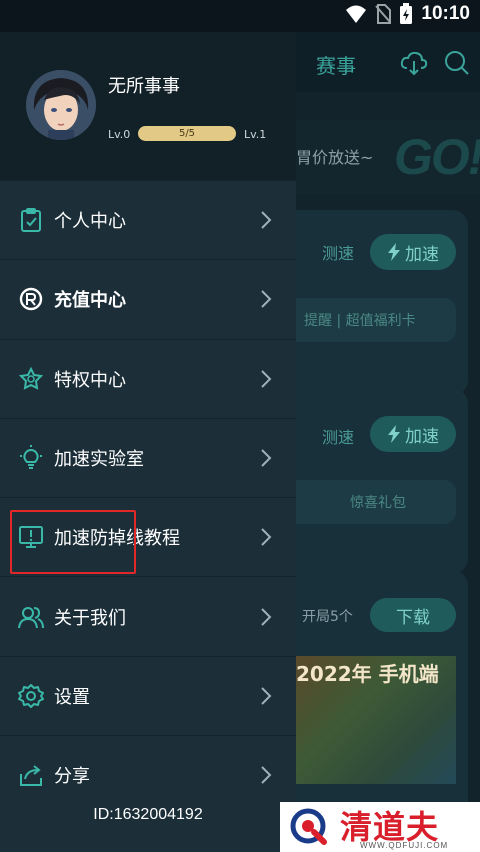  Describe the element at coordinates (445, 13) in the screenshot. I see `status-time: 10:10` at that location.